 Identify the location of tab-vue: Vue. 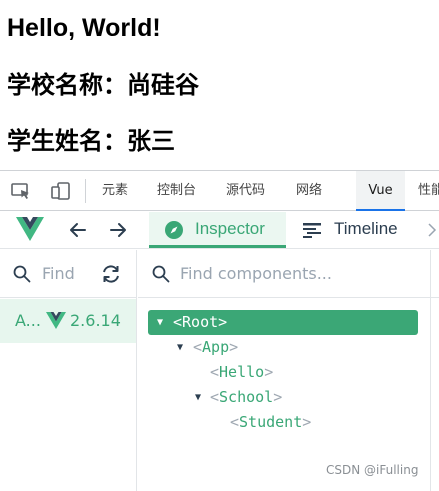
(380, 191).